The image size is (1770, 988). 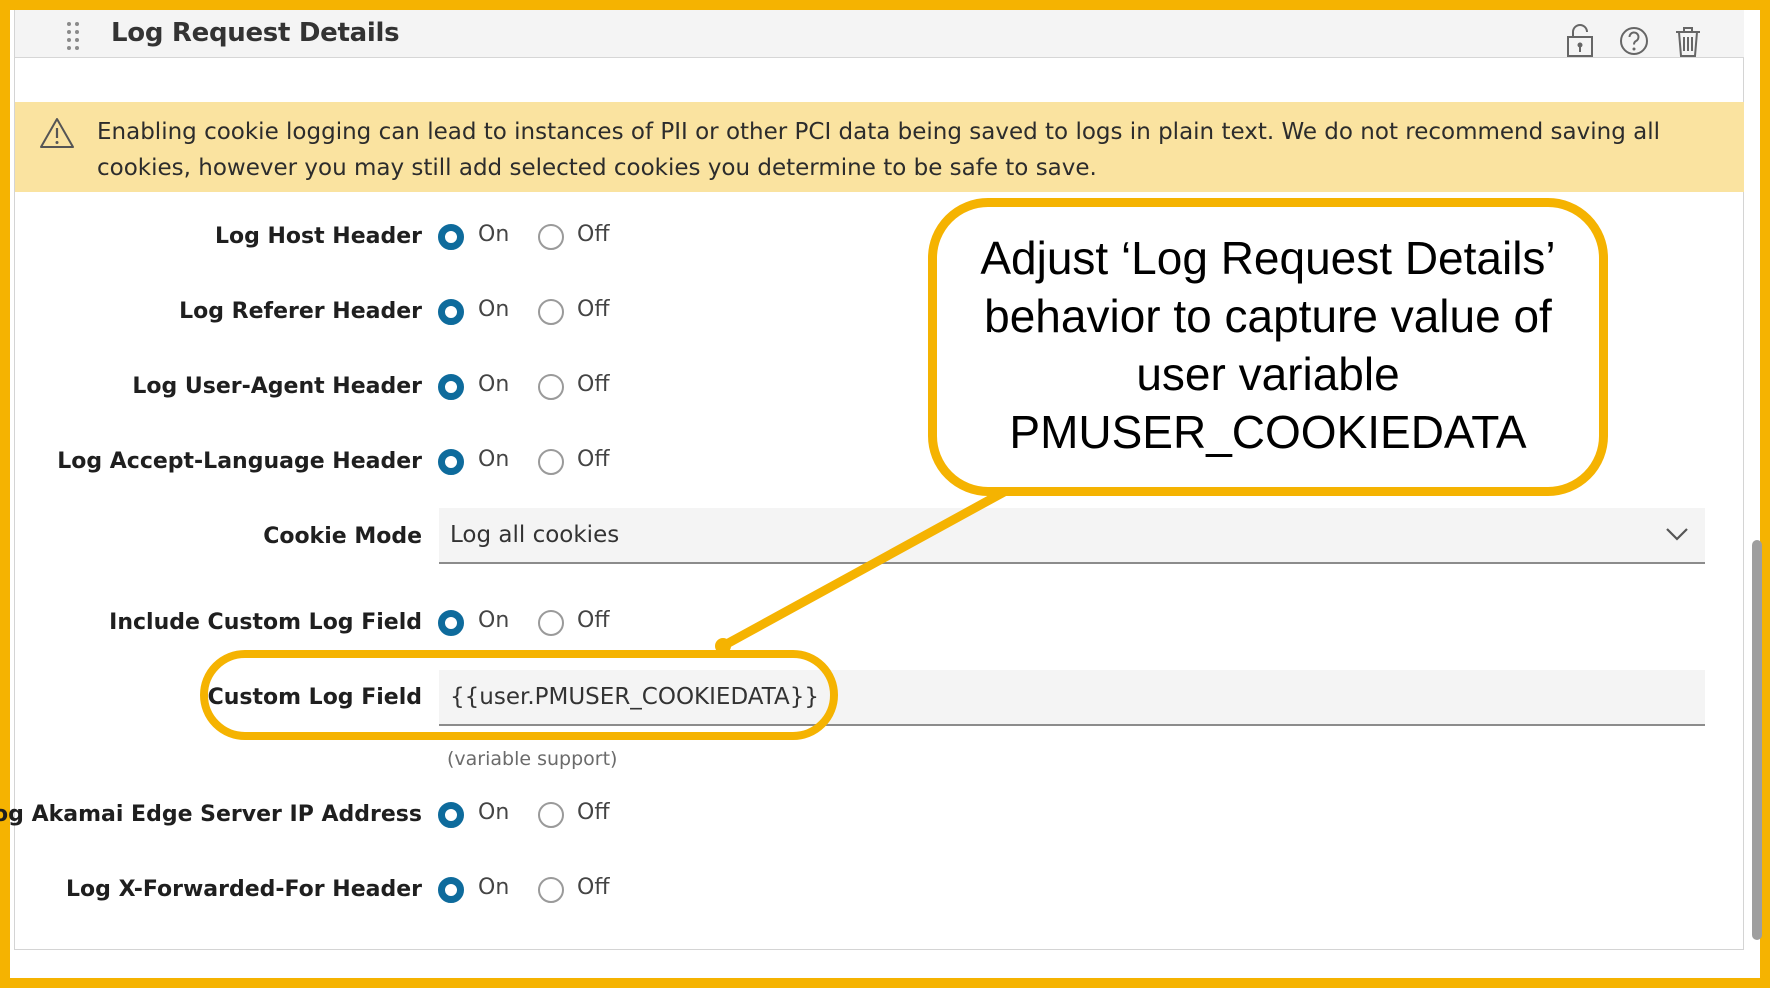 What do you see at coordinates (1677, 534) in the screenshot?
I see `chevron-down-icon` at bounding box center [1677, 534].